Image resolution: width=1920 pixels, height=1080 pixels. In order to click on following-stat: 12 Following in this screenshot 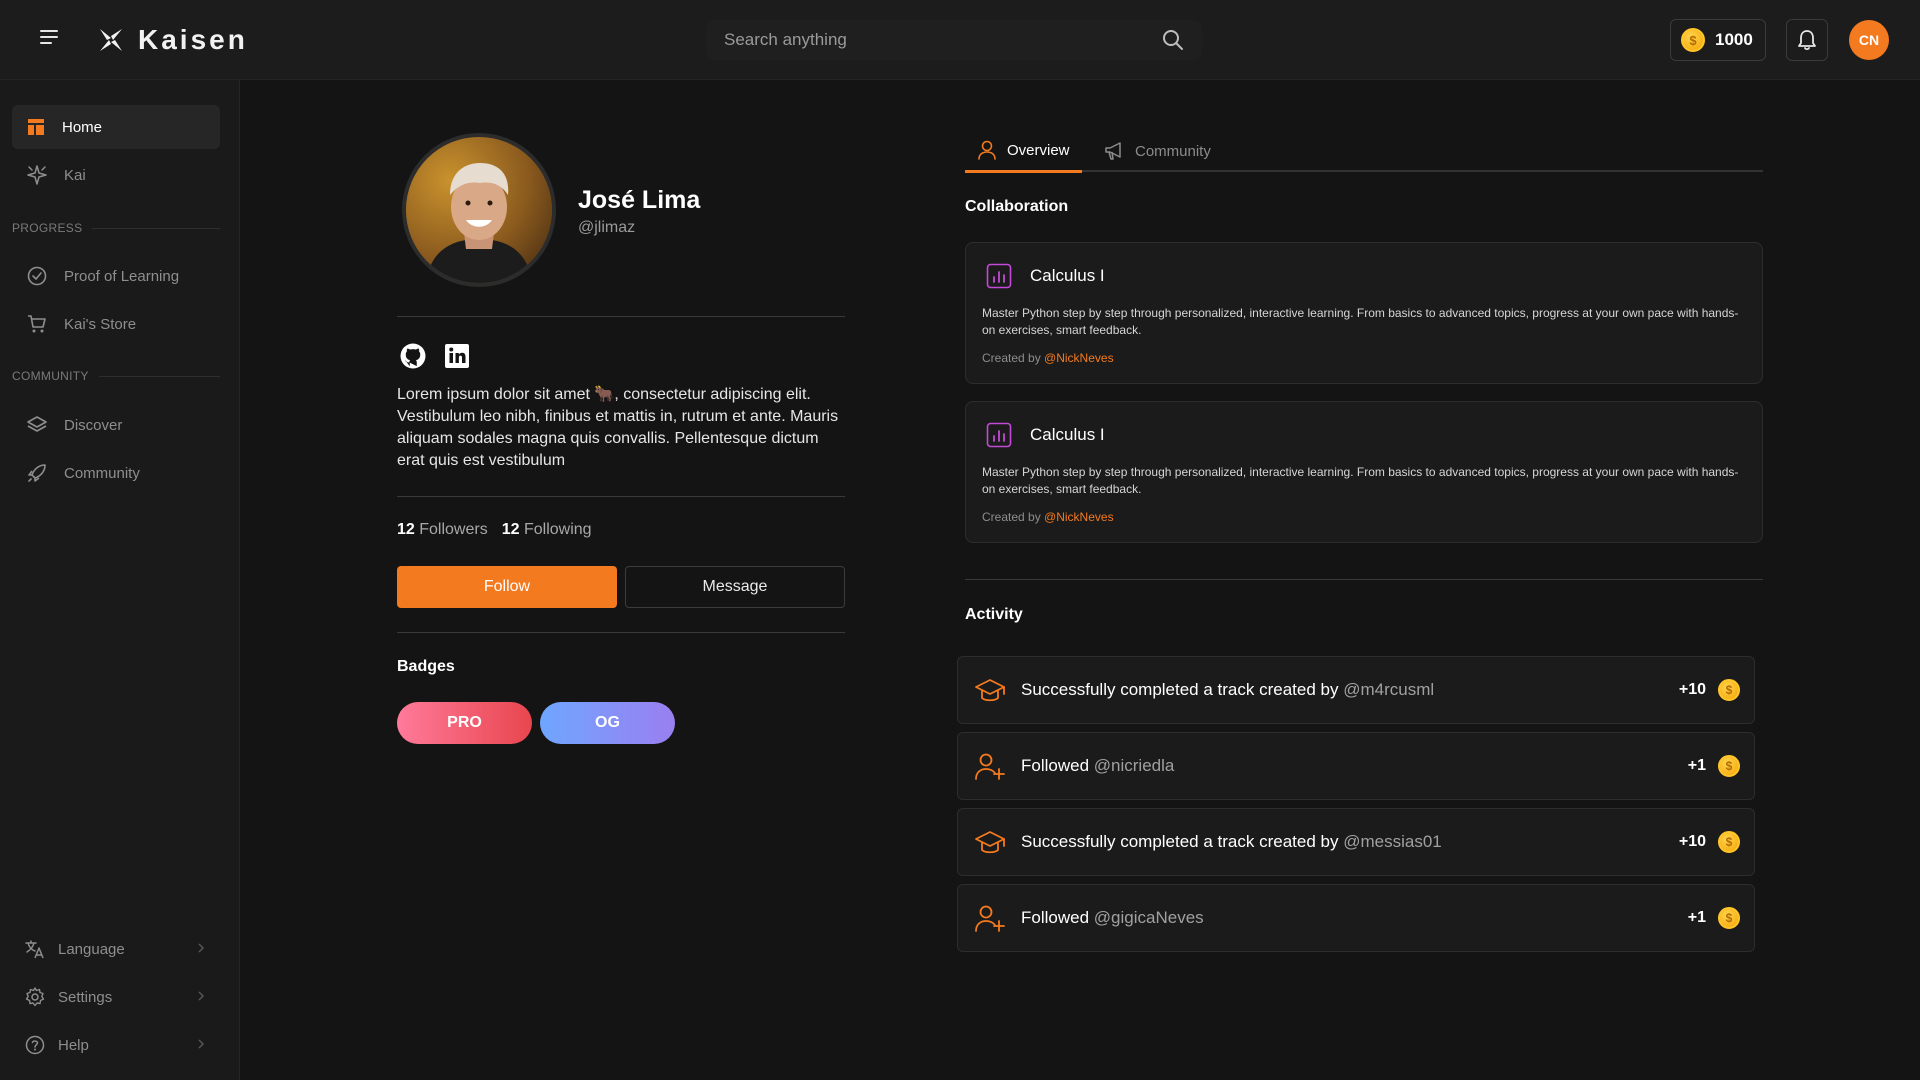, I will do `click(547, 530)`.